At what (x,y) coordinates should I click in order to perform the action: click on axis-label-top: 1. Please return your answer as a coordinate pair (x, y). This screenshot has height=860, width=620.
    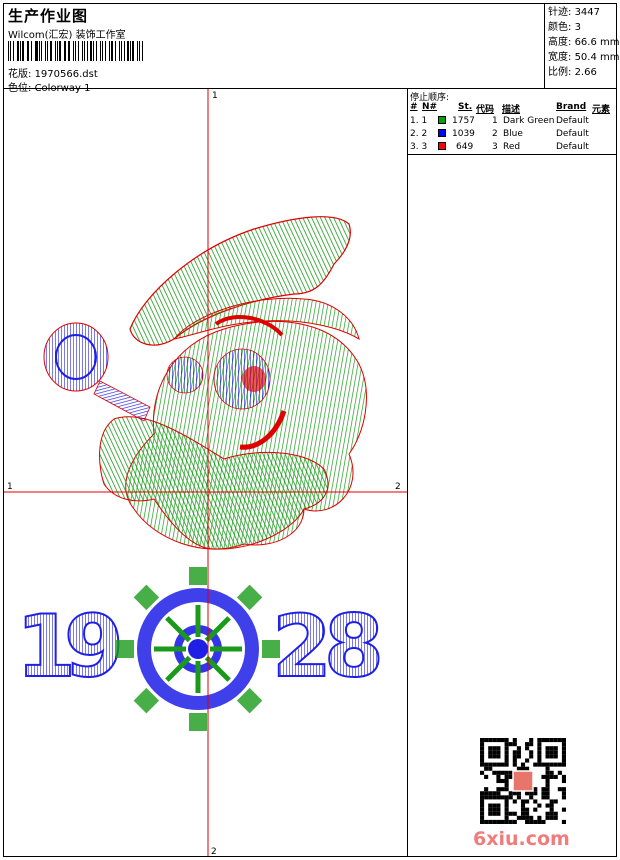
    Looking at the image, I should click on (215, 96).